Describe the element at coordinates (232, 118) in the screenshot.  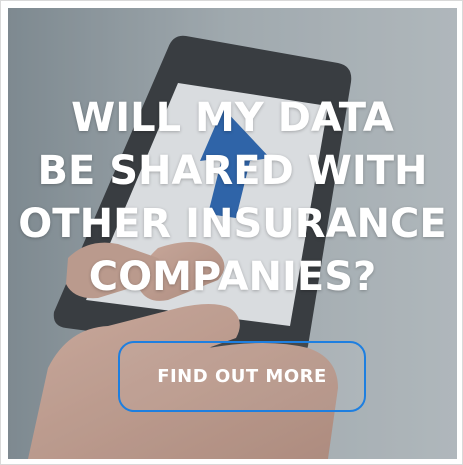
I see `headline-line-1: WILL MY DATA` at that location.